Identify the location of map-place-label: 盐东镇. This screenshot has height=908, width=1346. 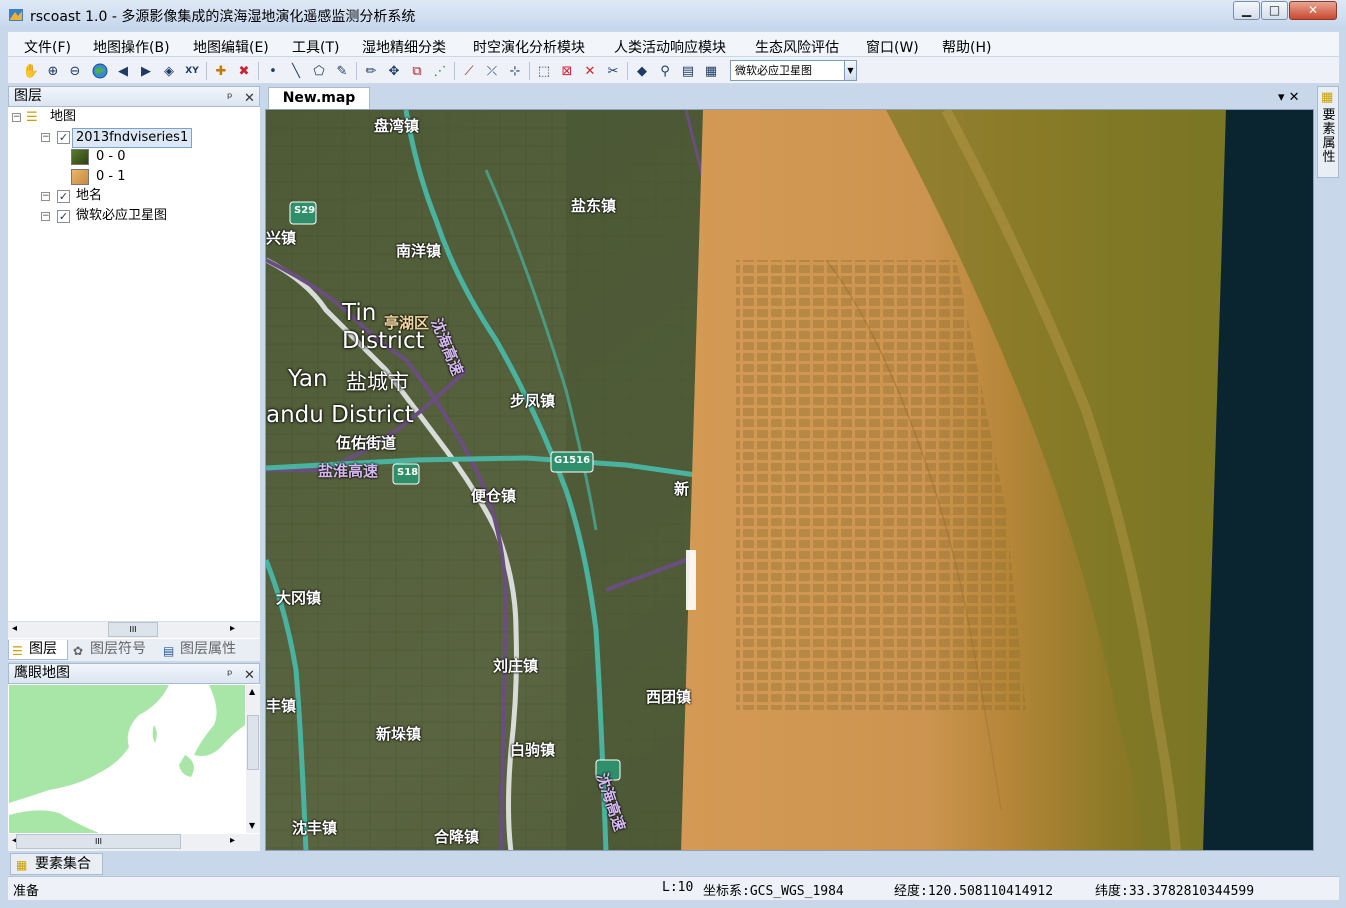
(594, 206).